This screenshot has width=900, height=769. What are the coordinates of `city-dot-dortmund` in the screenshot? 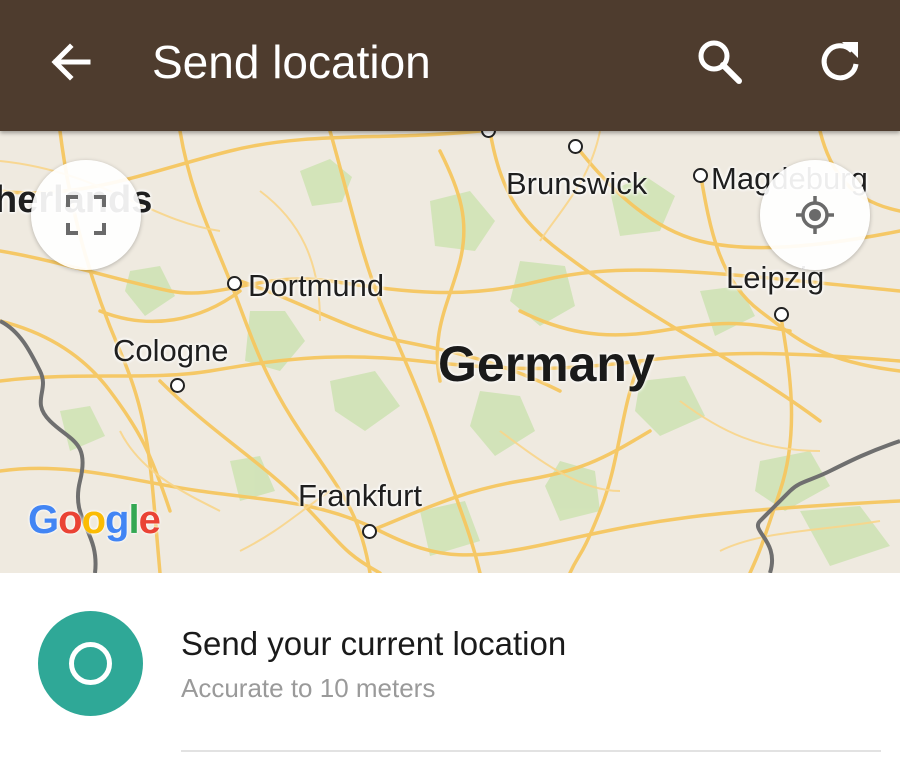 It's located at (234, 283).